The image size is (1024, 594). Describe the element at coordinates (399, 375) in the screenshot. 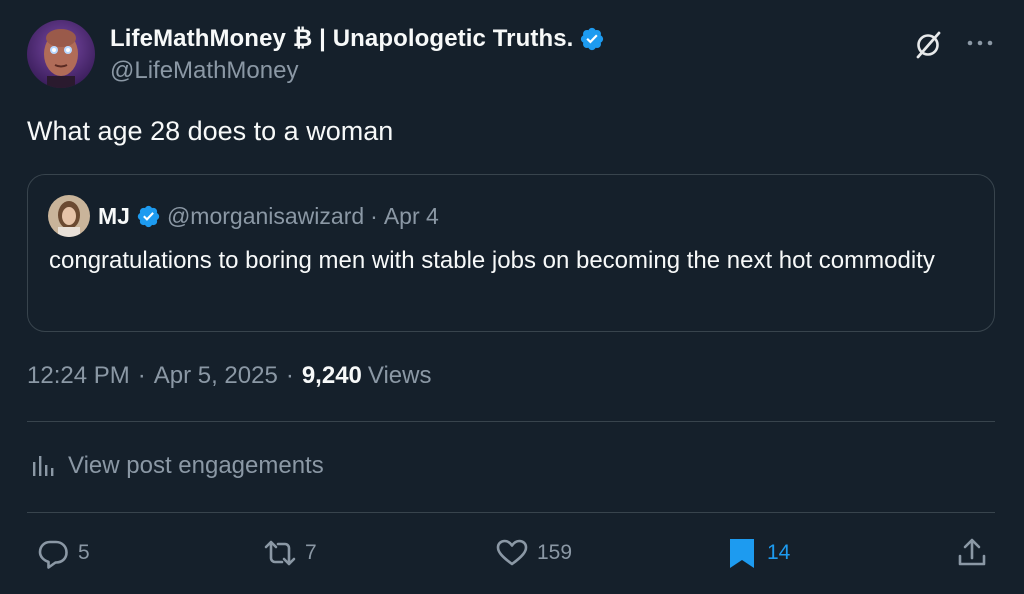

I see `views-label: Views` at that location.